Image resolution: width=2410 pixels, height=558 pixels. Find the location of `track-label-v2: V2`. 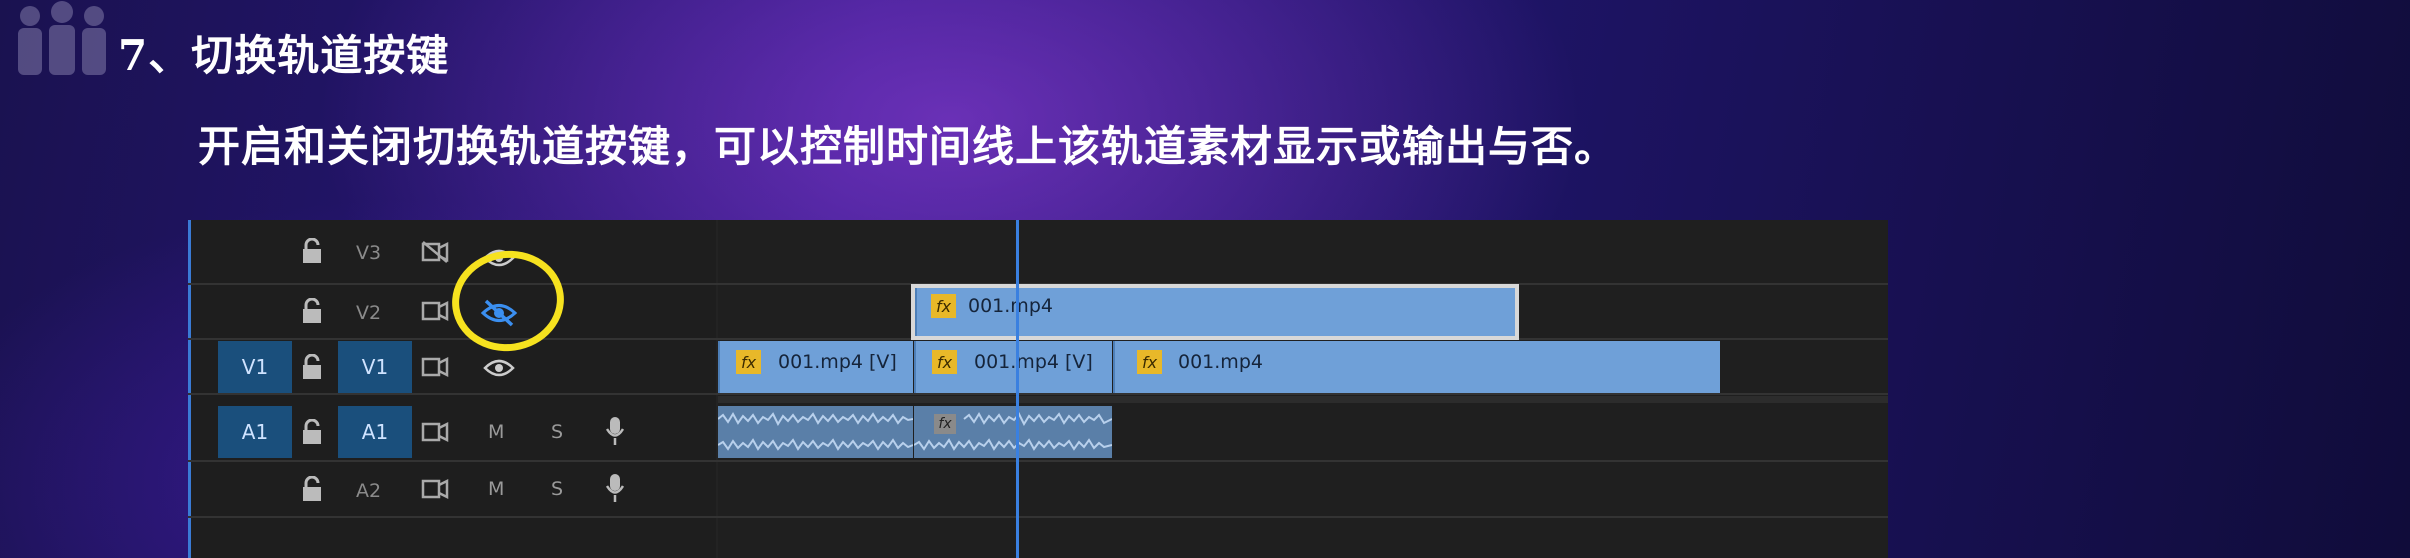

track-label-v2: V2 is located at coordinates (369, 313).